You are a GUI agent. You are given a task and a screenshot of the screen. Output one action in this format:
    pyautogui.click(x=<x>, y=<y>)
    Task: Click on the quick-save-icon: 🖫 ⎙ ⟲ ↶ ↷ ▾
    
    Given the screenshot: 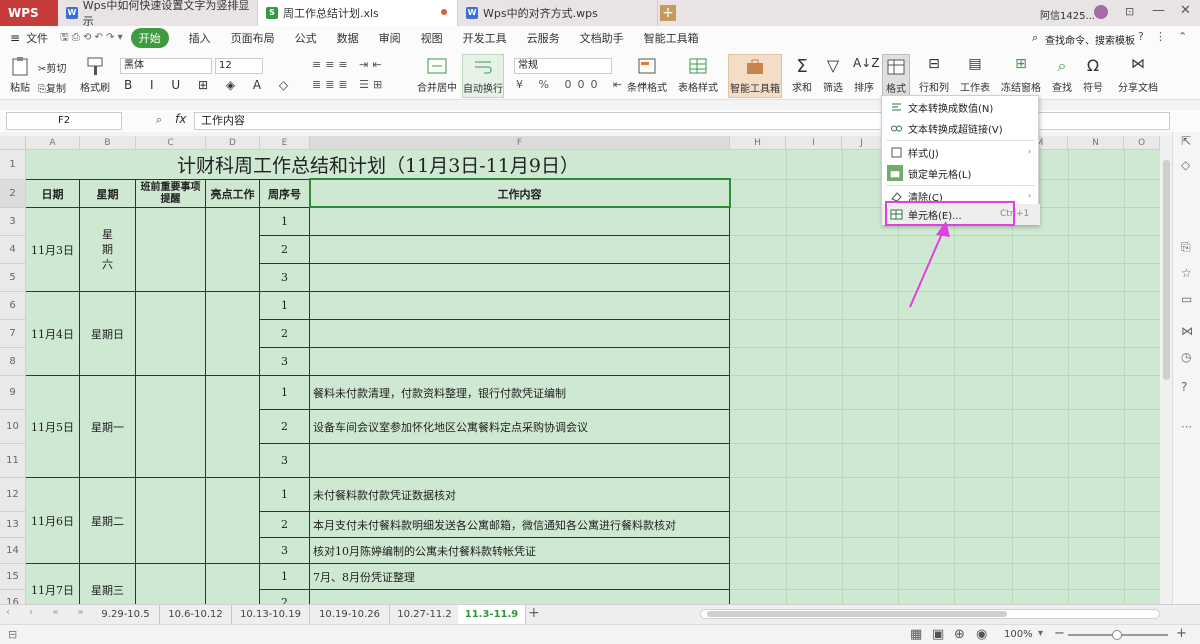 What is the action you would take?
    pyautogui.click(x=91, y=38)
    